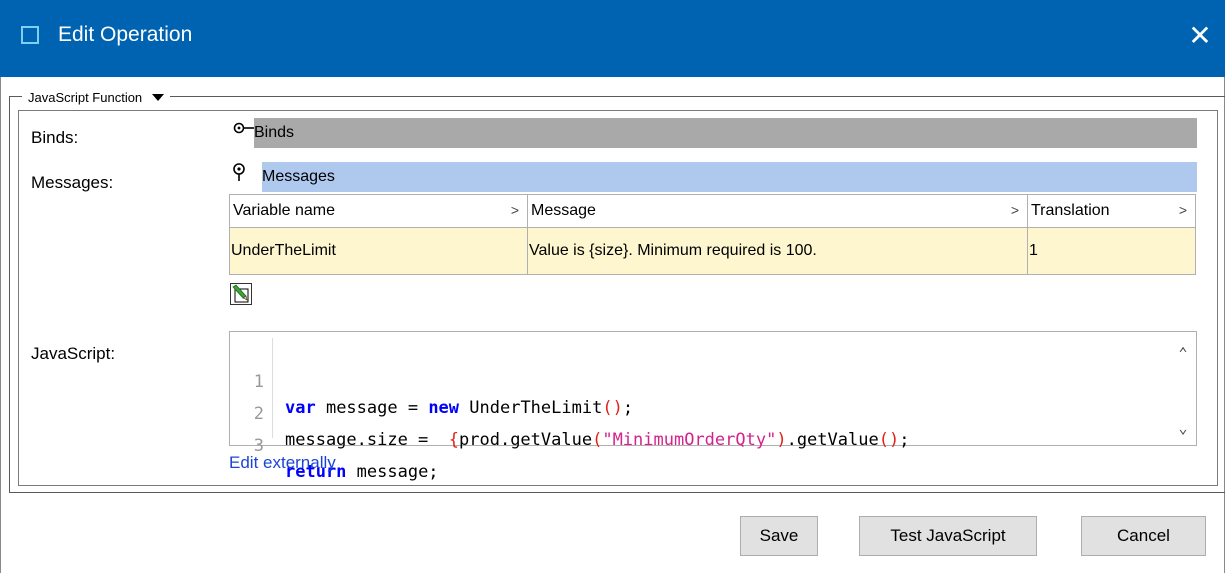  What do you see at coordinates (125, 34) in the screenshot?
I see `window-title: Edit Operation` at bounding box center [125, 34].